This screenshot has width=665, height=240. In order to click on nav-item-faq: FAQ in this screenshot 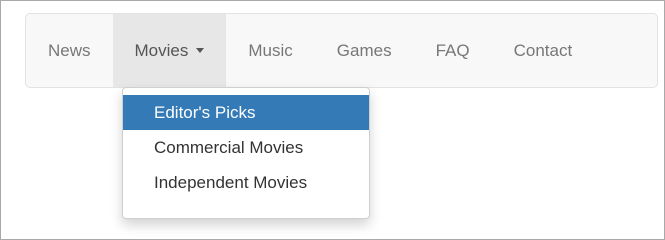, I will do `click(453, 50)`.